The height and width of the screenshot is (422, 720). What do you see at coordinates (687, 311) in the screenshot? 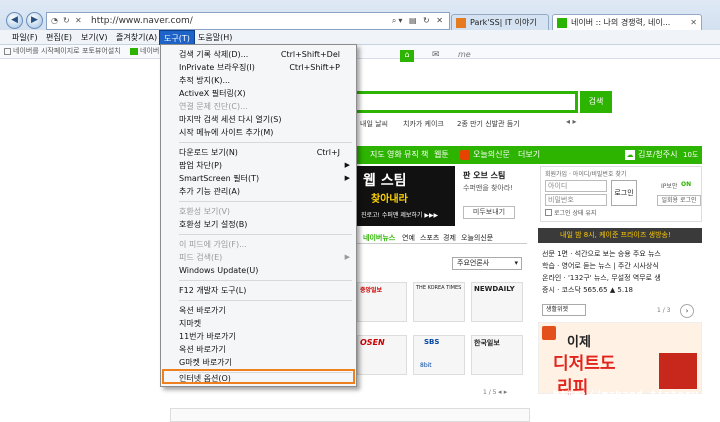
I see `next-arrow-icon: ›` at bounding box center [687, 311].